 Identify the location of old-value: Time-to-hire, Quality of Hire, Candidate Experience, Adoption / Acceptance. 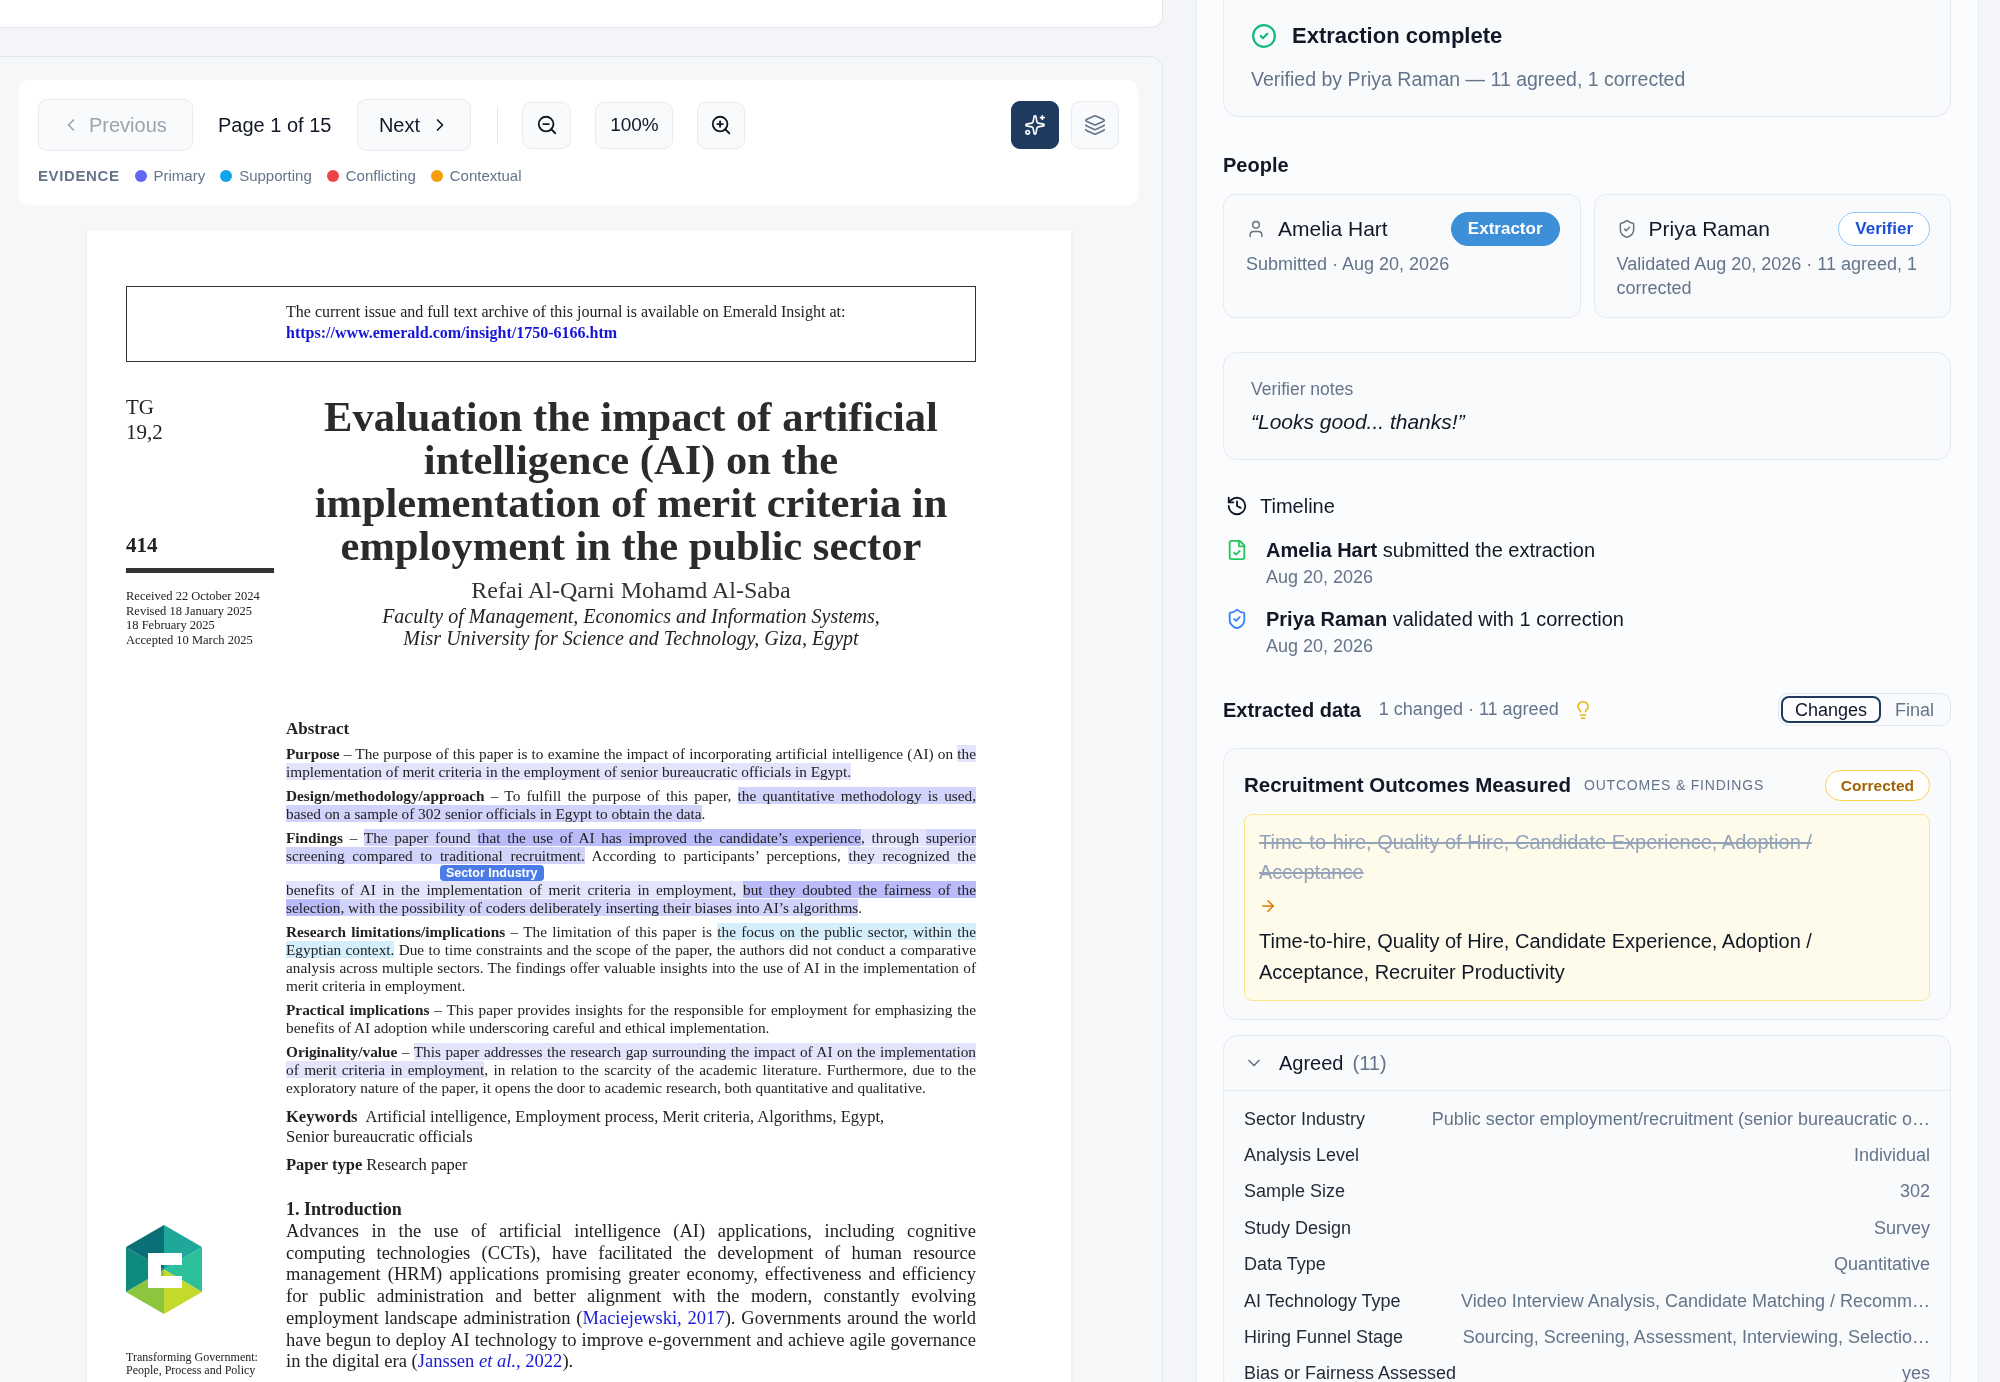
(1536, 857).